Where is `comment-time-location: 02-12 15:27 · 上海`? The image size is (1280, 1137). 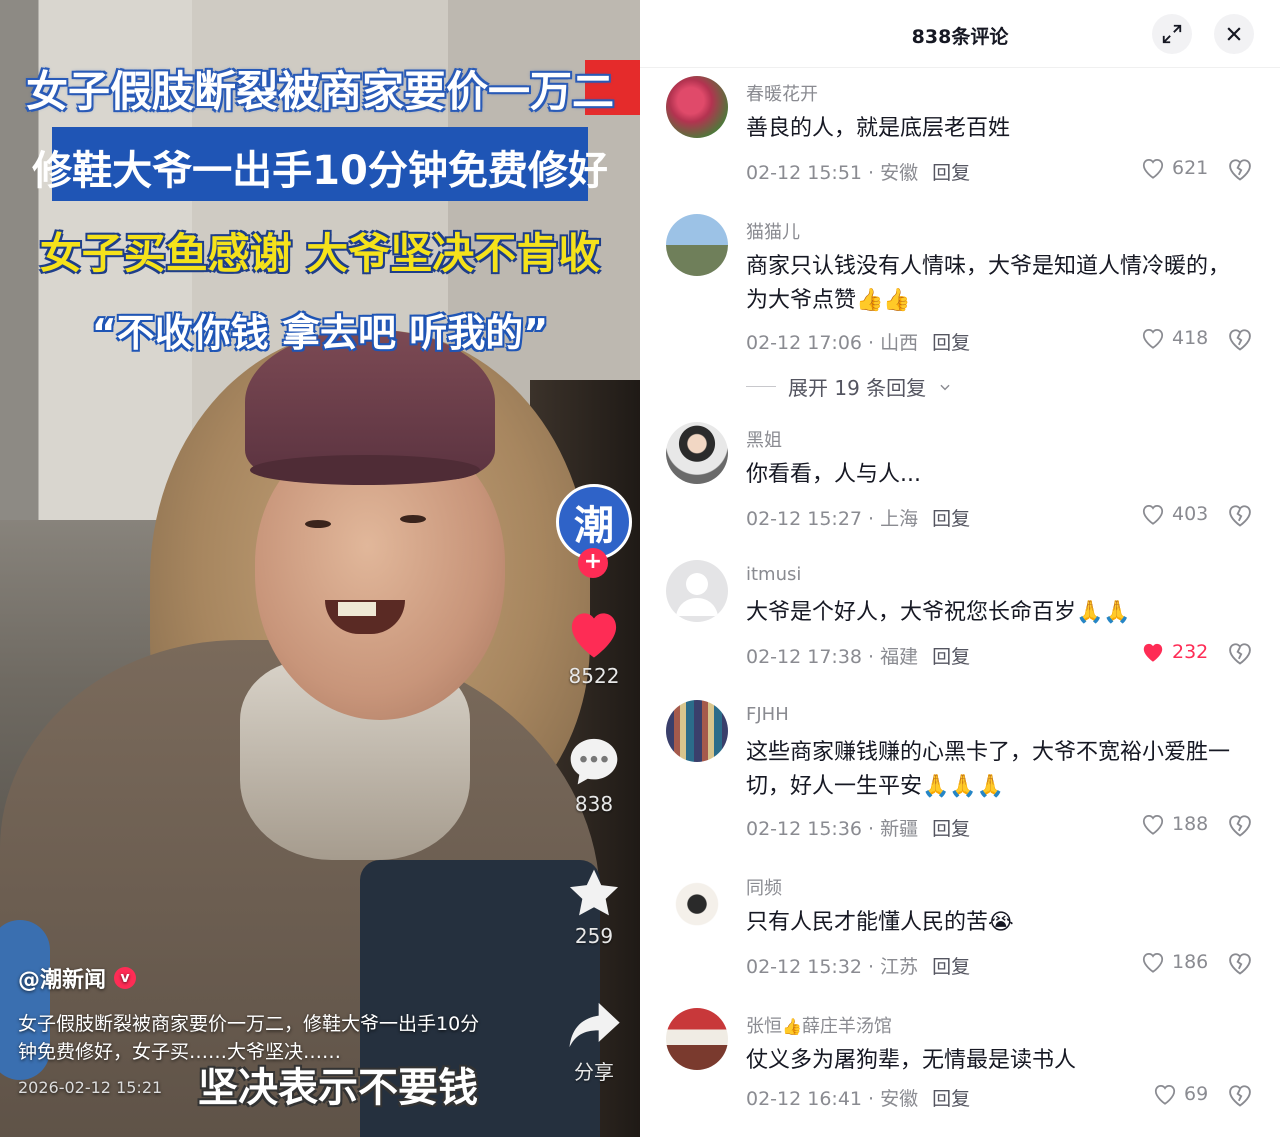
comment-time-location: 02-12 15:27 · 上海 is located at coordinates (832, 519).